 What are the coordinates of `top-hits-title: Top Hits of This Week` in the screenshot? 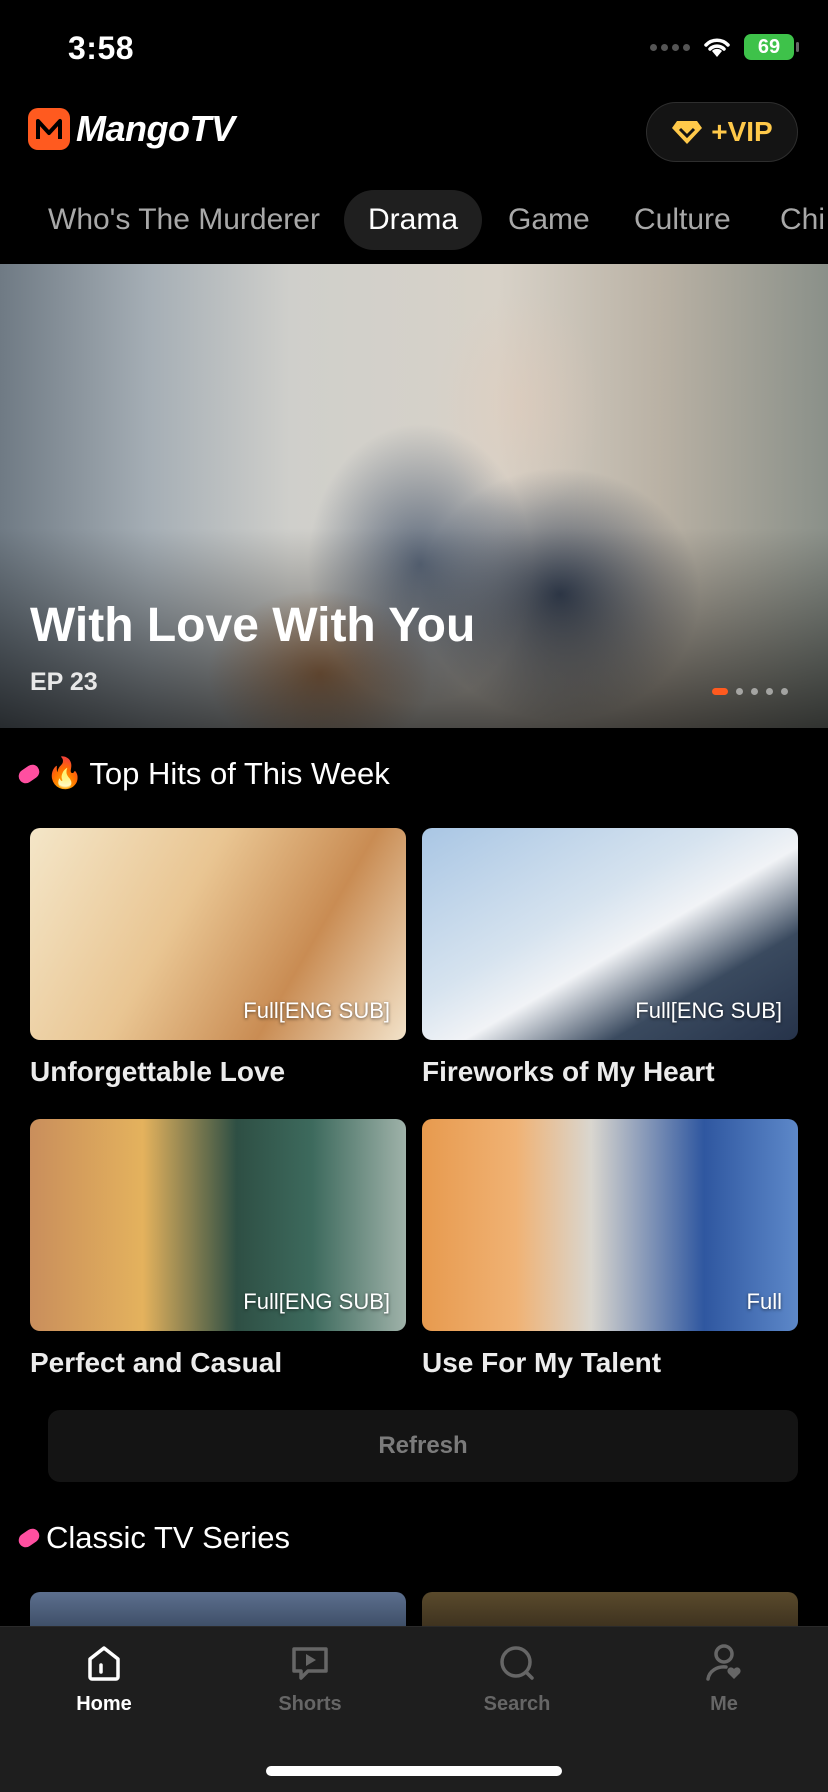 It's located at (239, 773).